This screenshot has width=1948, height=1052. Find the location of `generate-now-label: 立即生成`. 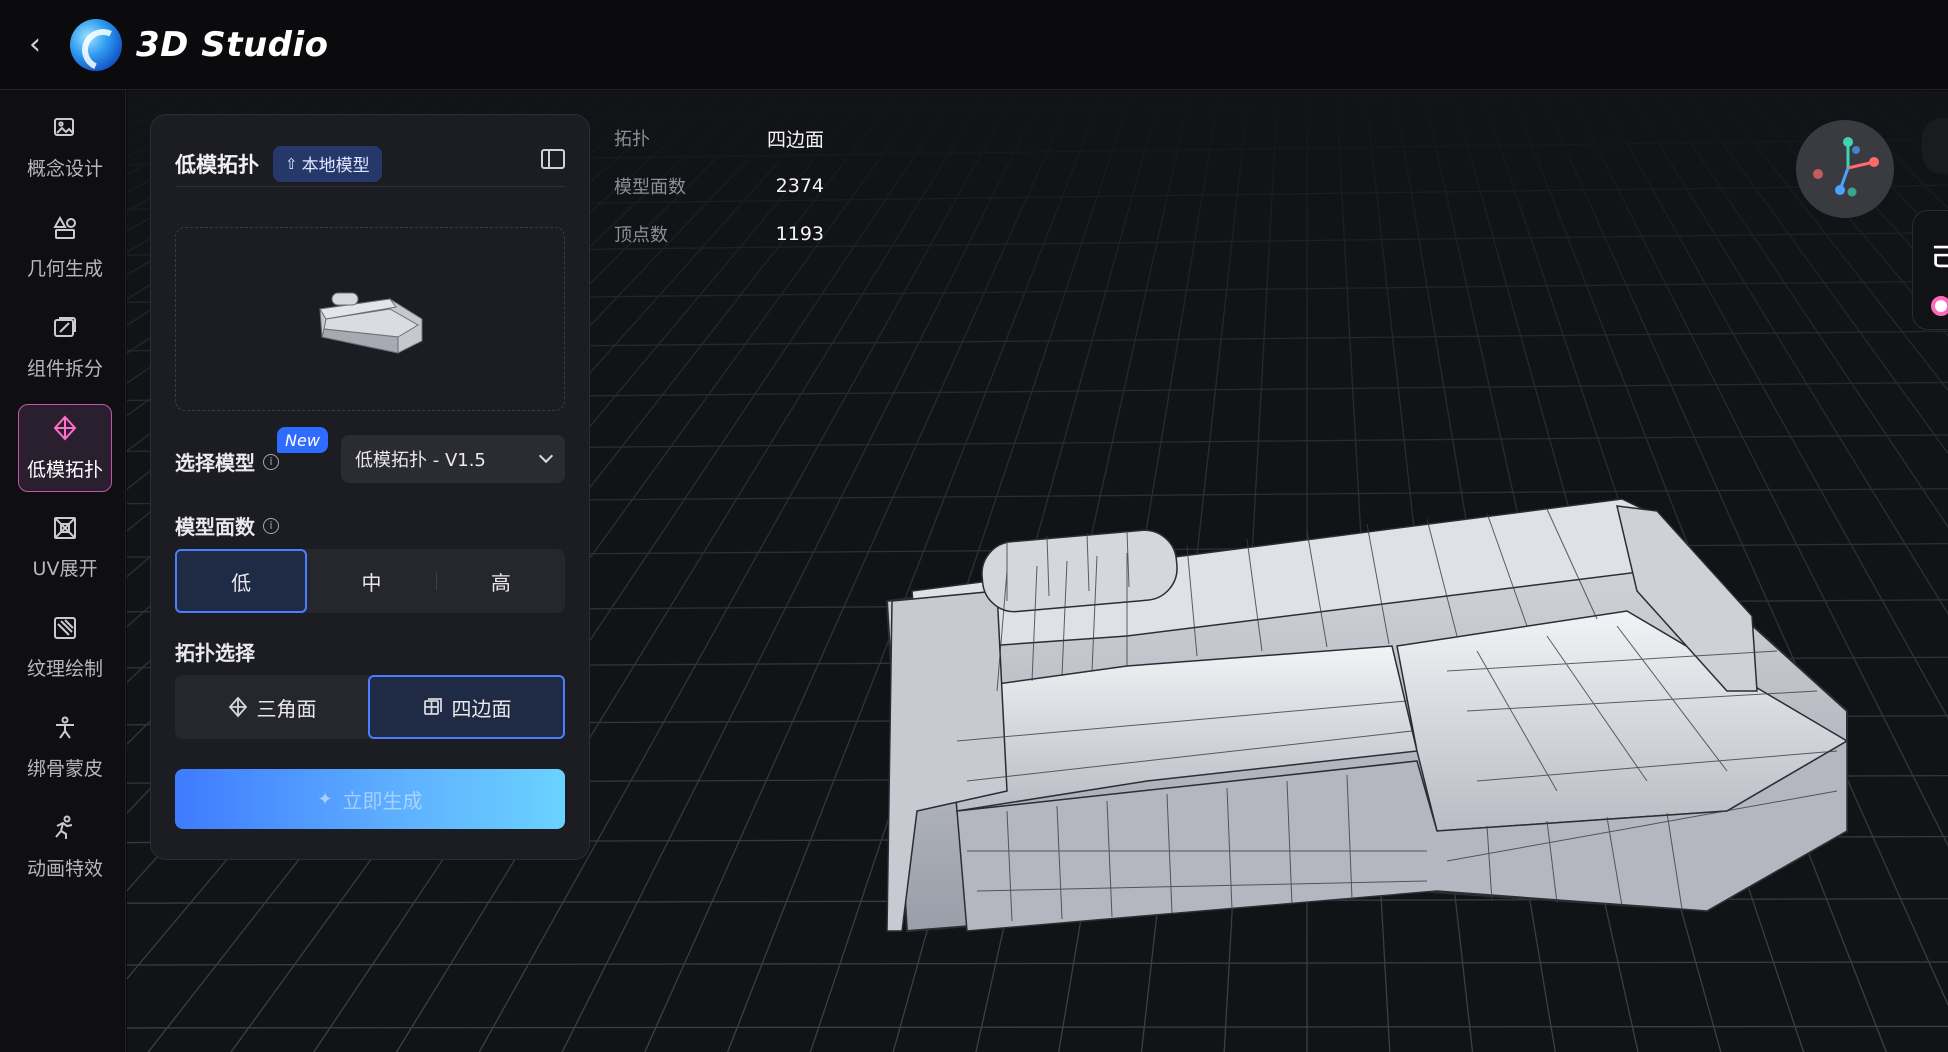

generate-now-label: 立即生成 is located at coordinates (382, 800).